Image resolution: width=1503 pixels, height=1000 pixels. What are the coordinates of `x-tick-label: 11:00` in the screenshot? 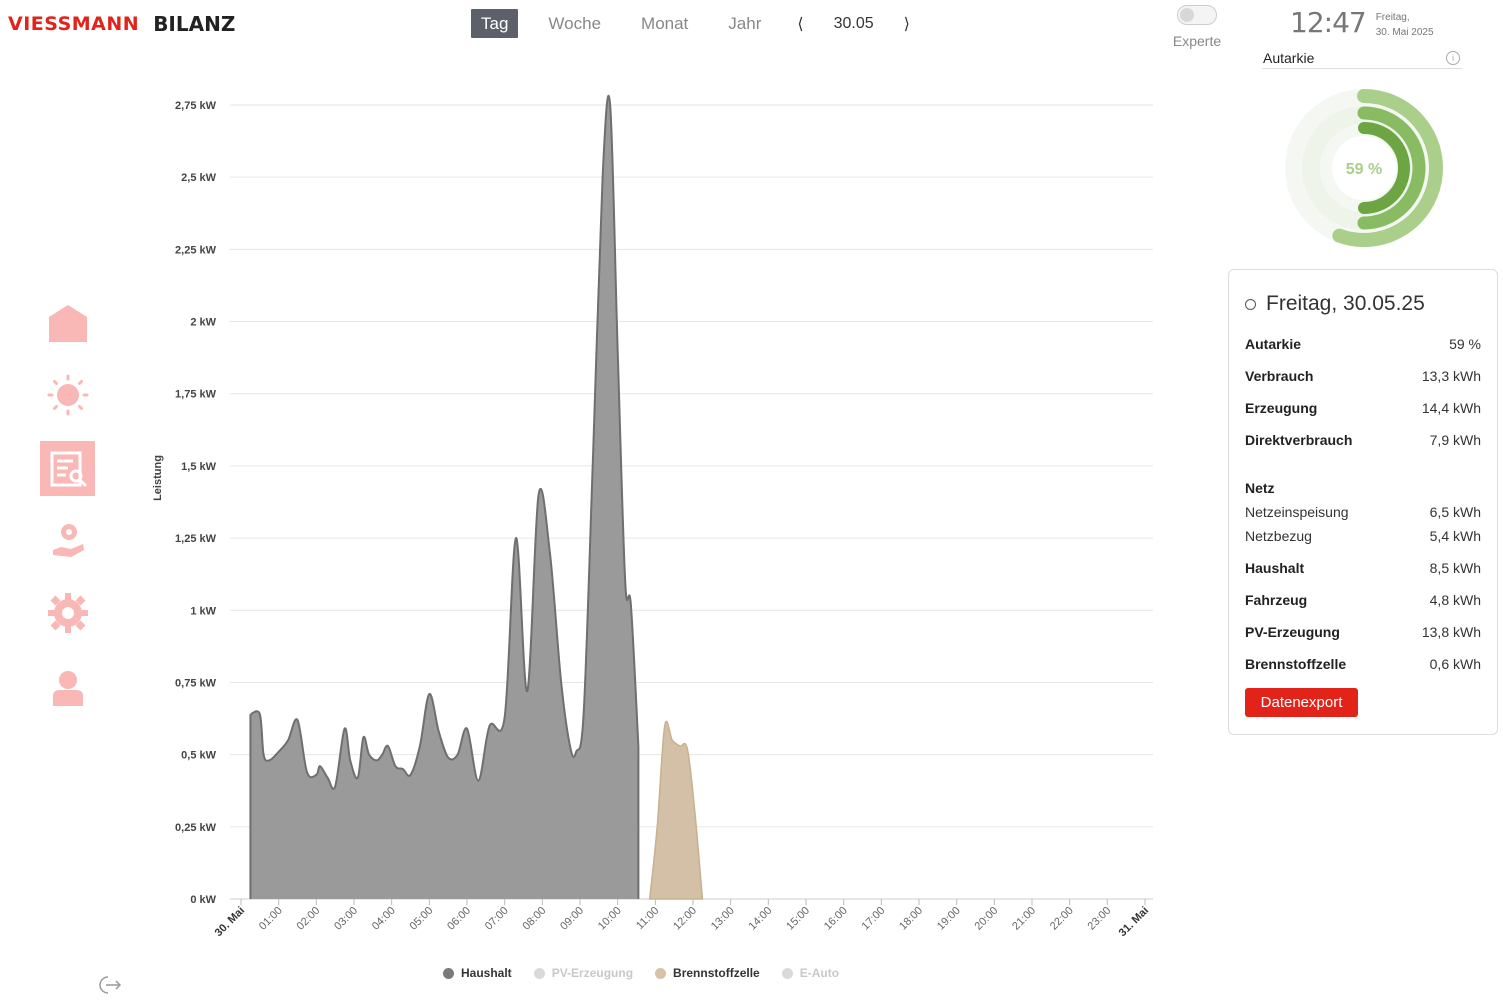 It's located at (647, 918).